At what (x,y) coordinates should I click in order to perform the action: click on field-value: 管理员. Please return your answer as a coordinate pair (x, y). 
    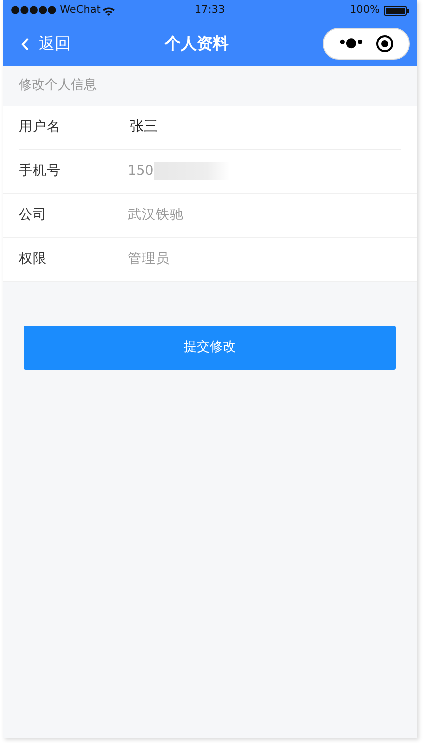
    Looking at the image, I should click on (149, 259).